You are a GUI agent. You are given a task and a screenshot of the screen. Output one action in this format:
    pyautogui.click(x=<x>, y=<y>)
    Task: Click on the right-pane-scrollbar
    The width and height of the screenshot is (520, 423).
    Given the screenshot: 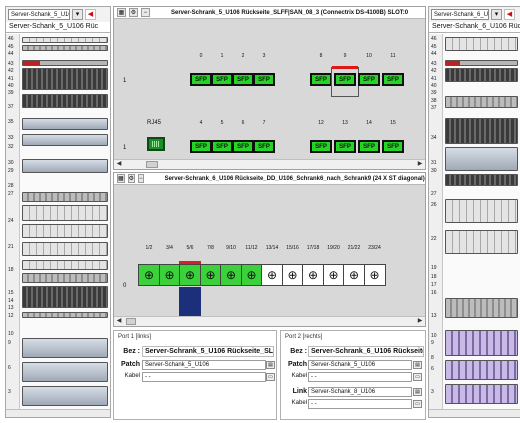 What is the action you would take?
    pyautogui.click(x=474, y=413)
    